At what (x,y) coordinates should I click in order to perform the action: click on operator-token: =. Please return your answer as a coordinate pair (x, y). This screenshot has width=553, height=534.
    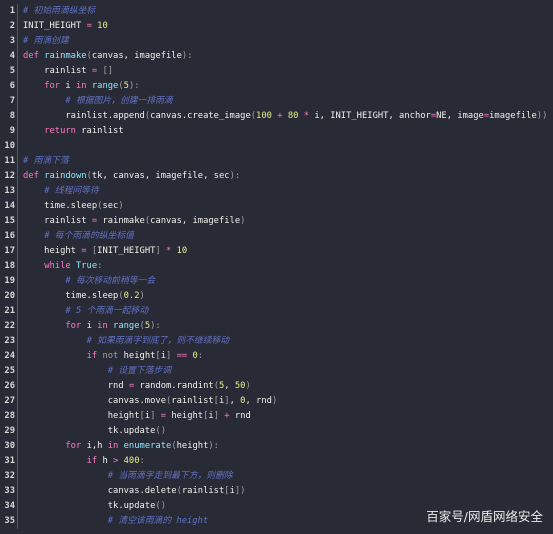
    Looking at the image, I should click on (163, 416).